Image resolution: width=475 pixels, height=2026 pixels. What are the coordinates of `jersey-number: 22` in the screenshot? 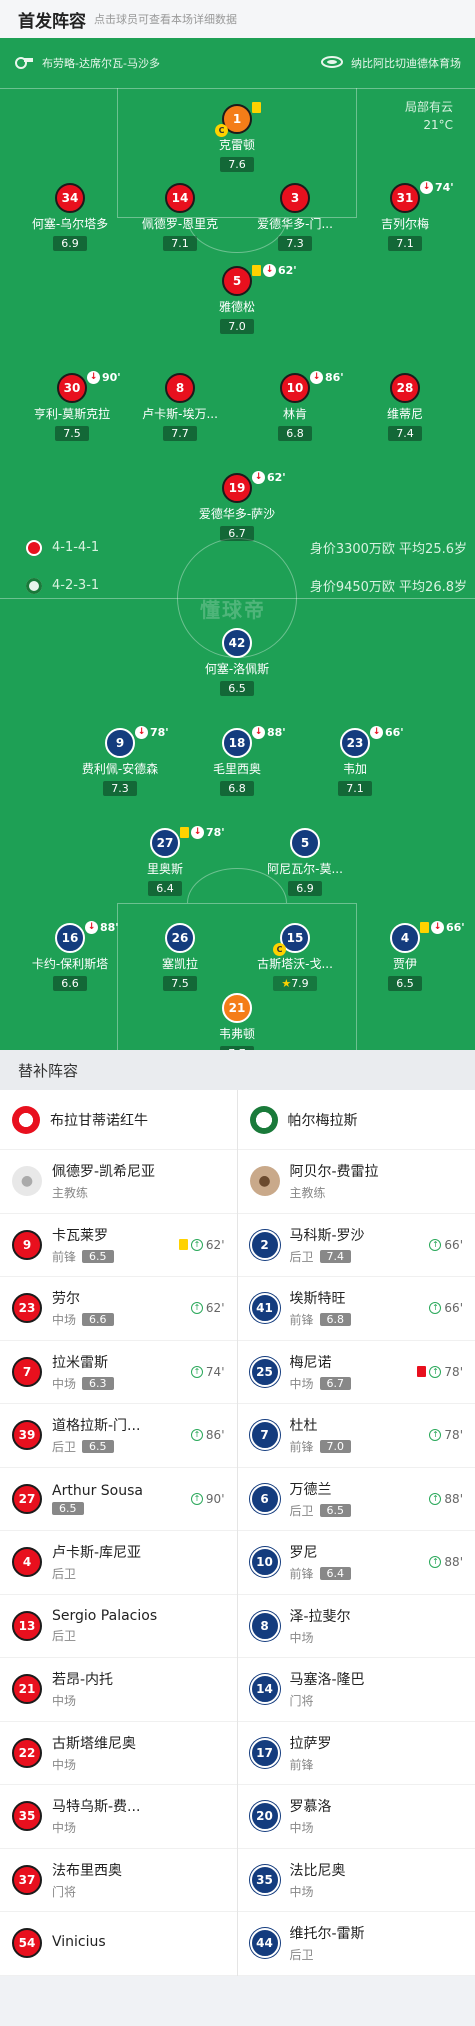 It's located at (27, 1752).